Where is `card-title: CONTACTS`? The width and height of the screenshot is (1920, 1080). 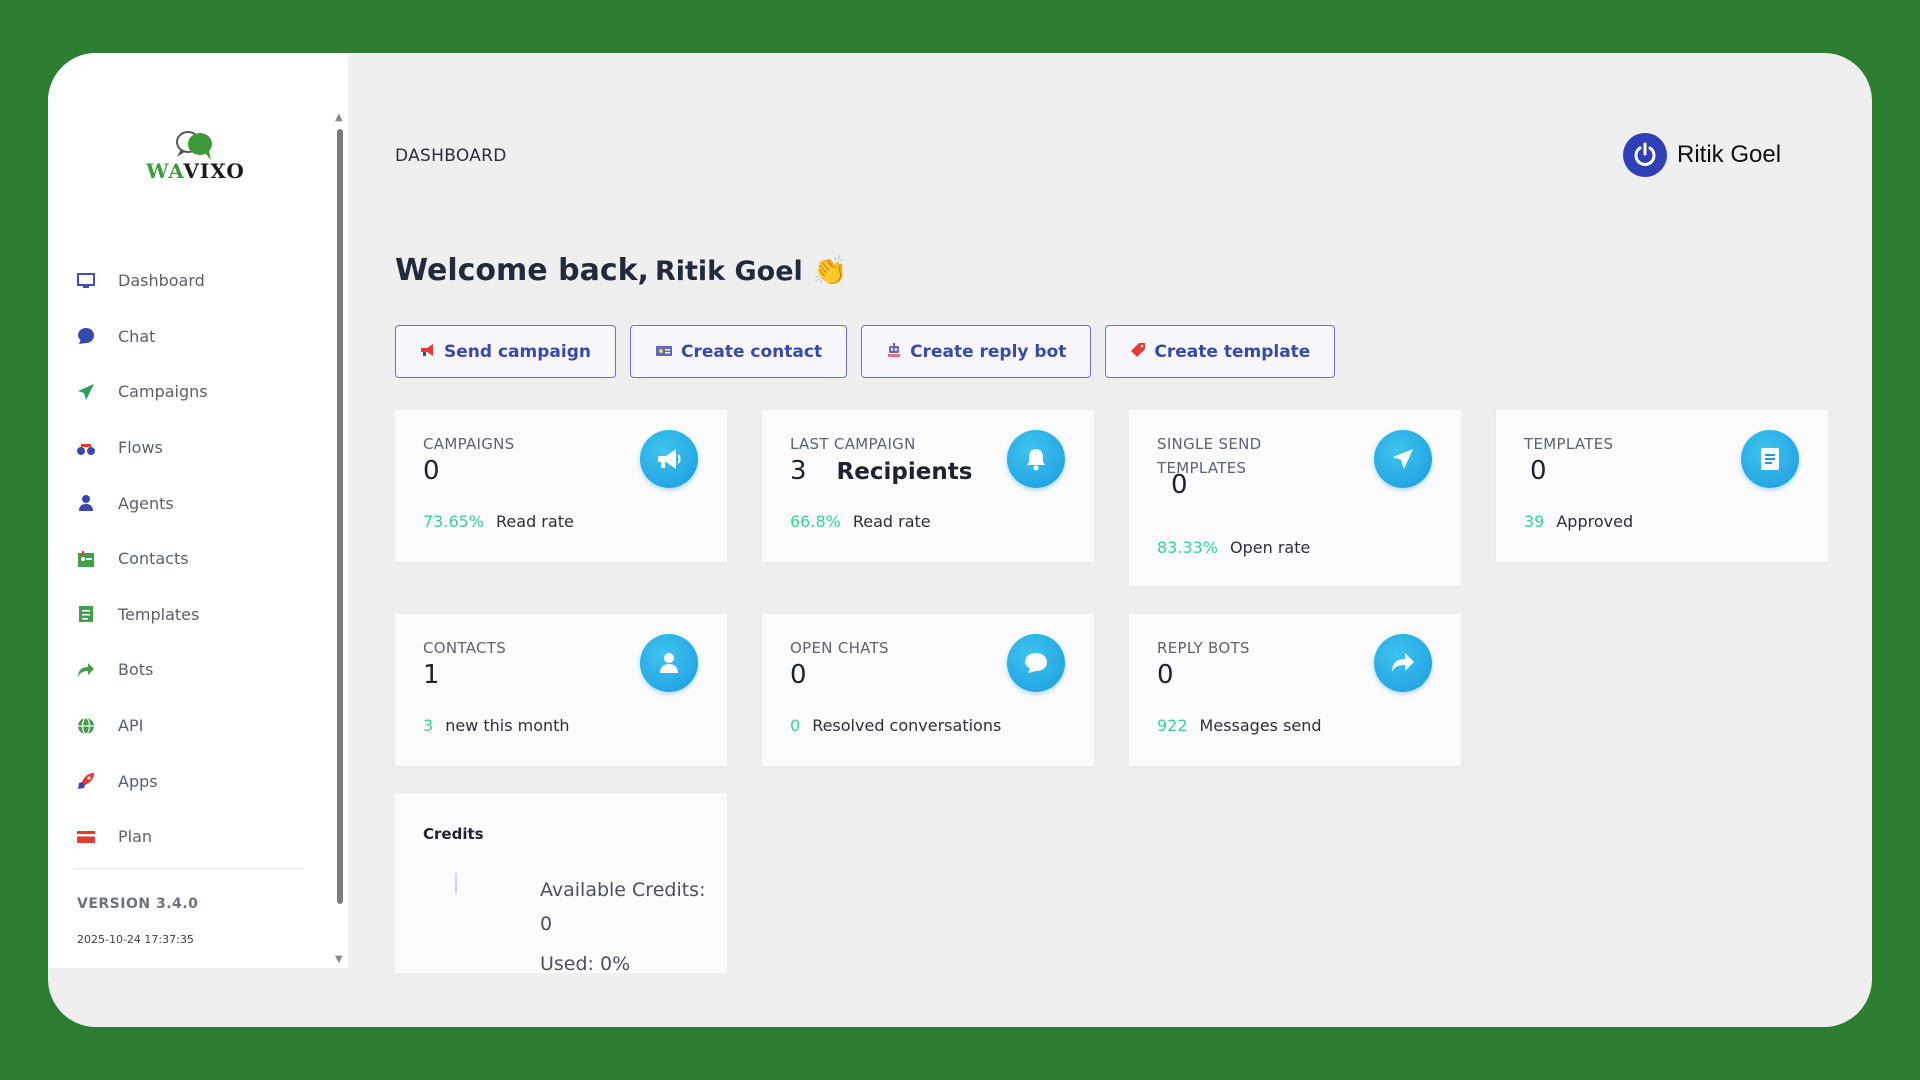
card-title: CONTACTS is located at coordinates (465, 648).